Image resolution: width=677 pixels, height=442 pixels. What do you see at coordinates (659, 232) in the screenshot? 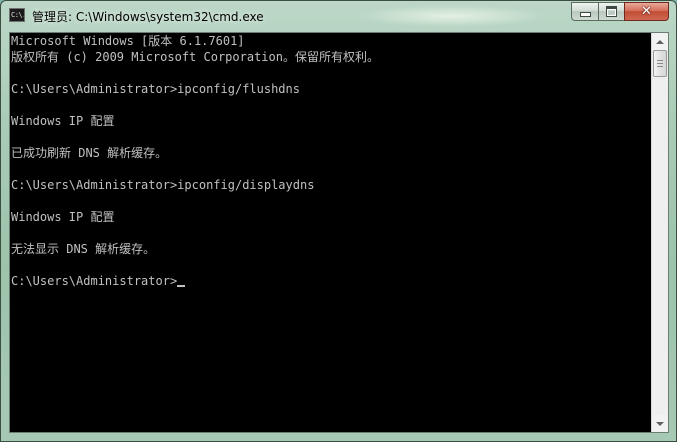
I see `vertical-scrollbar` at bounding box center [659, 232].